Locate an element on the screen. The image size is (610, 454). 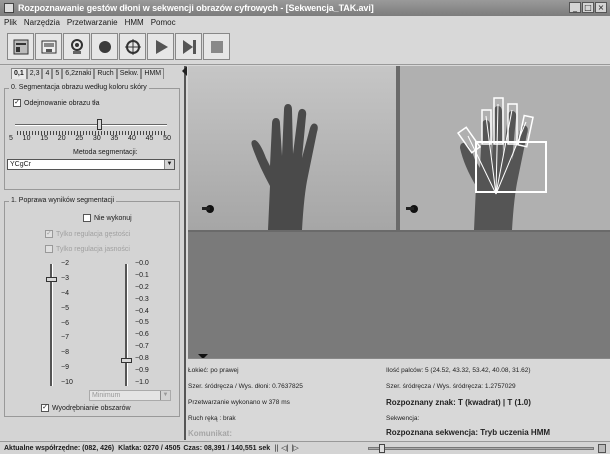
play-button is located at coordinates (160, 46).